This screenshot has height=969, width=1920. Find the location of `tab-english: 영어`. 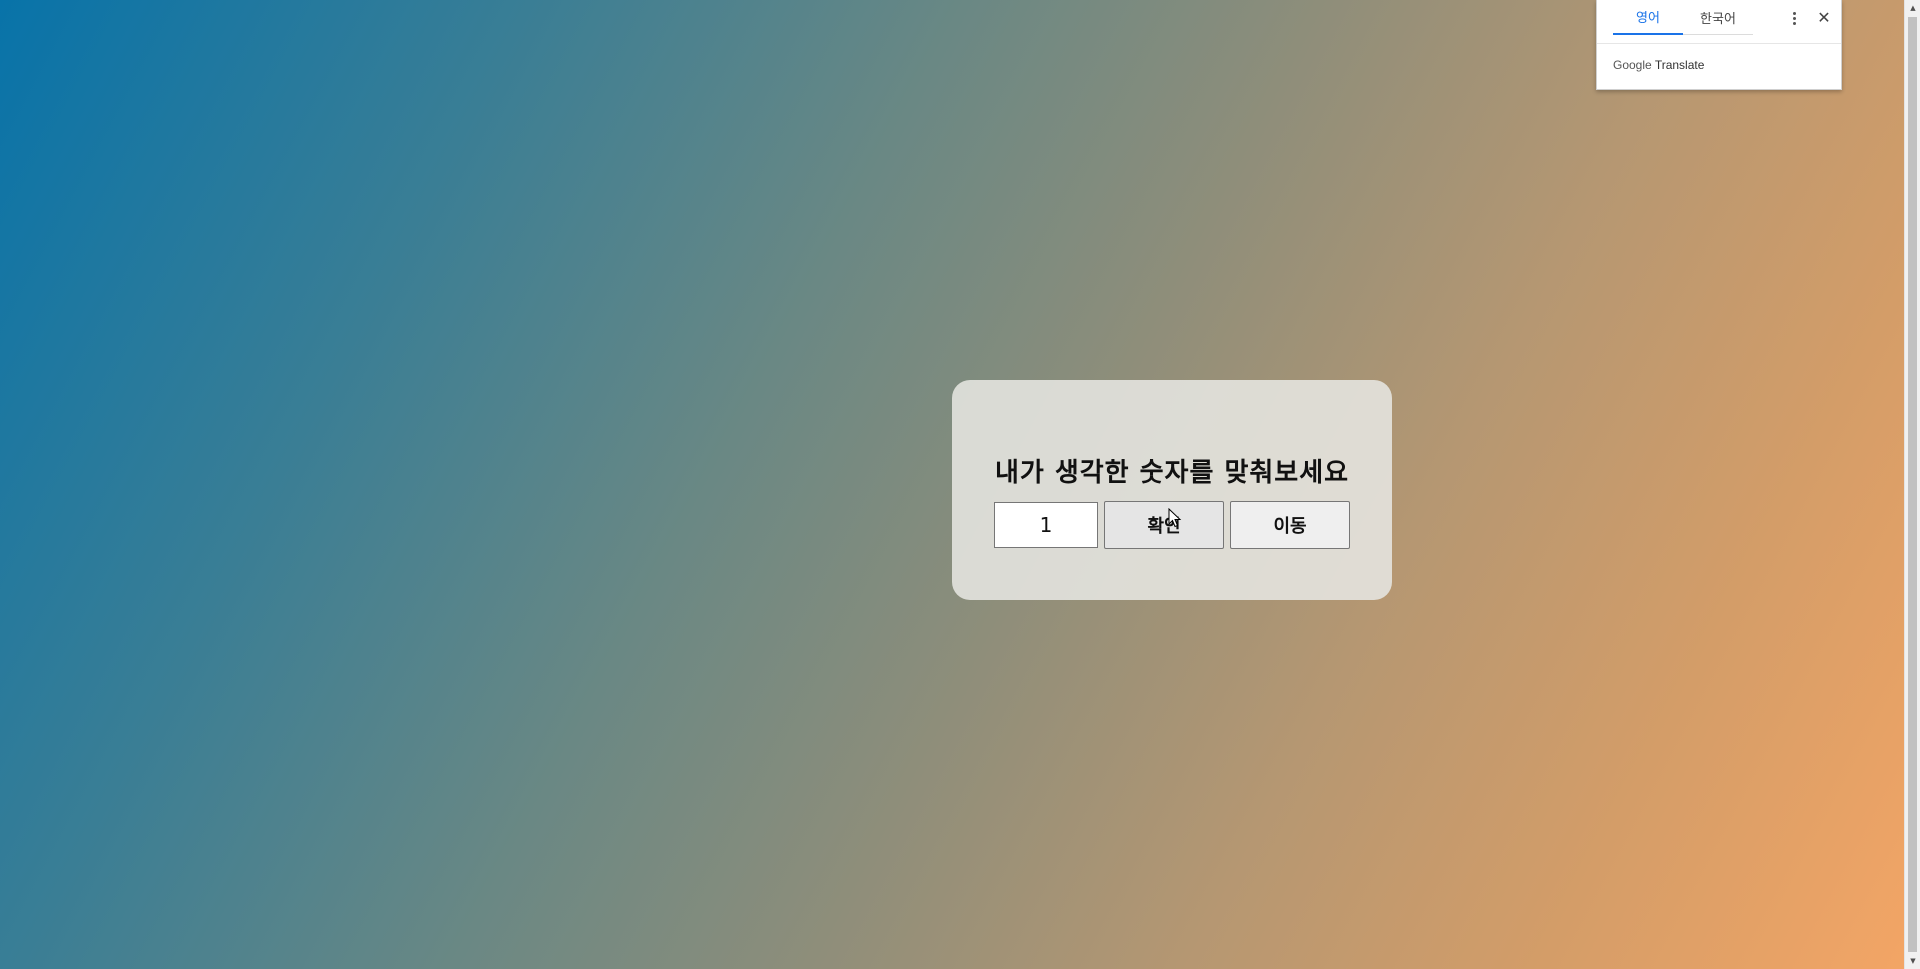

tab-english: 영어 is located at coordinates (1648, 17).